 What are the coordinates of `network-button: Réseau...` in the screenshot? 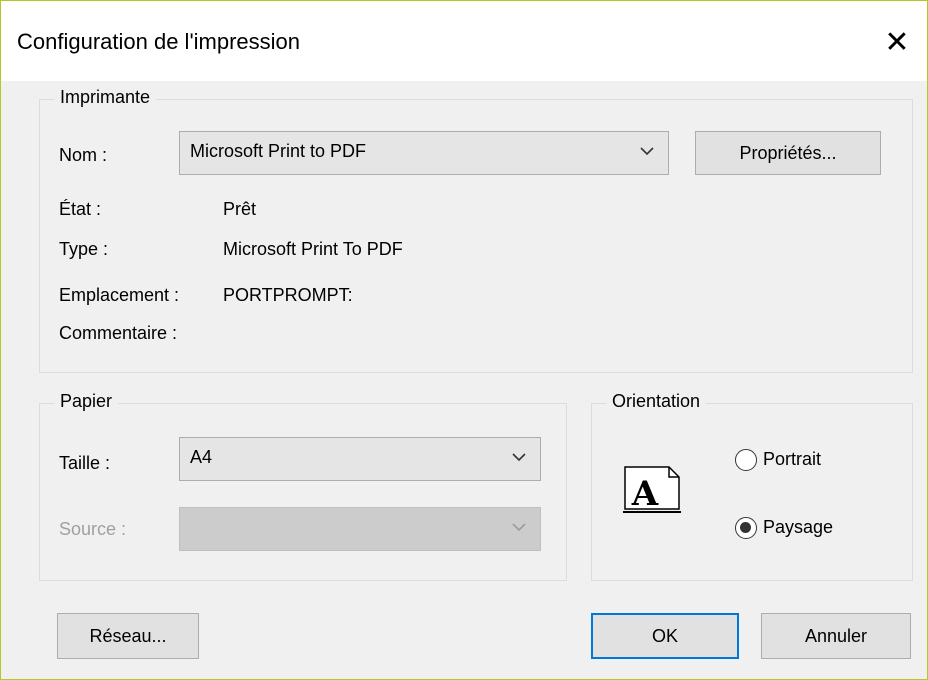 It's located at (128, 636).